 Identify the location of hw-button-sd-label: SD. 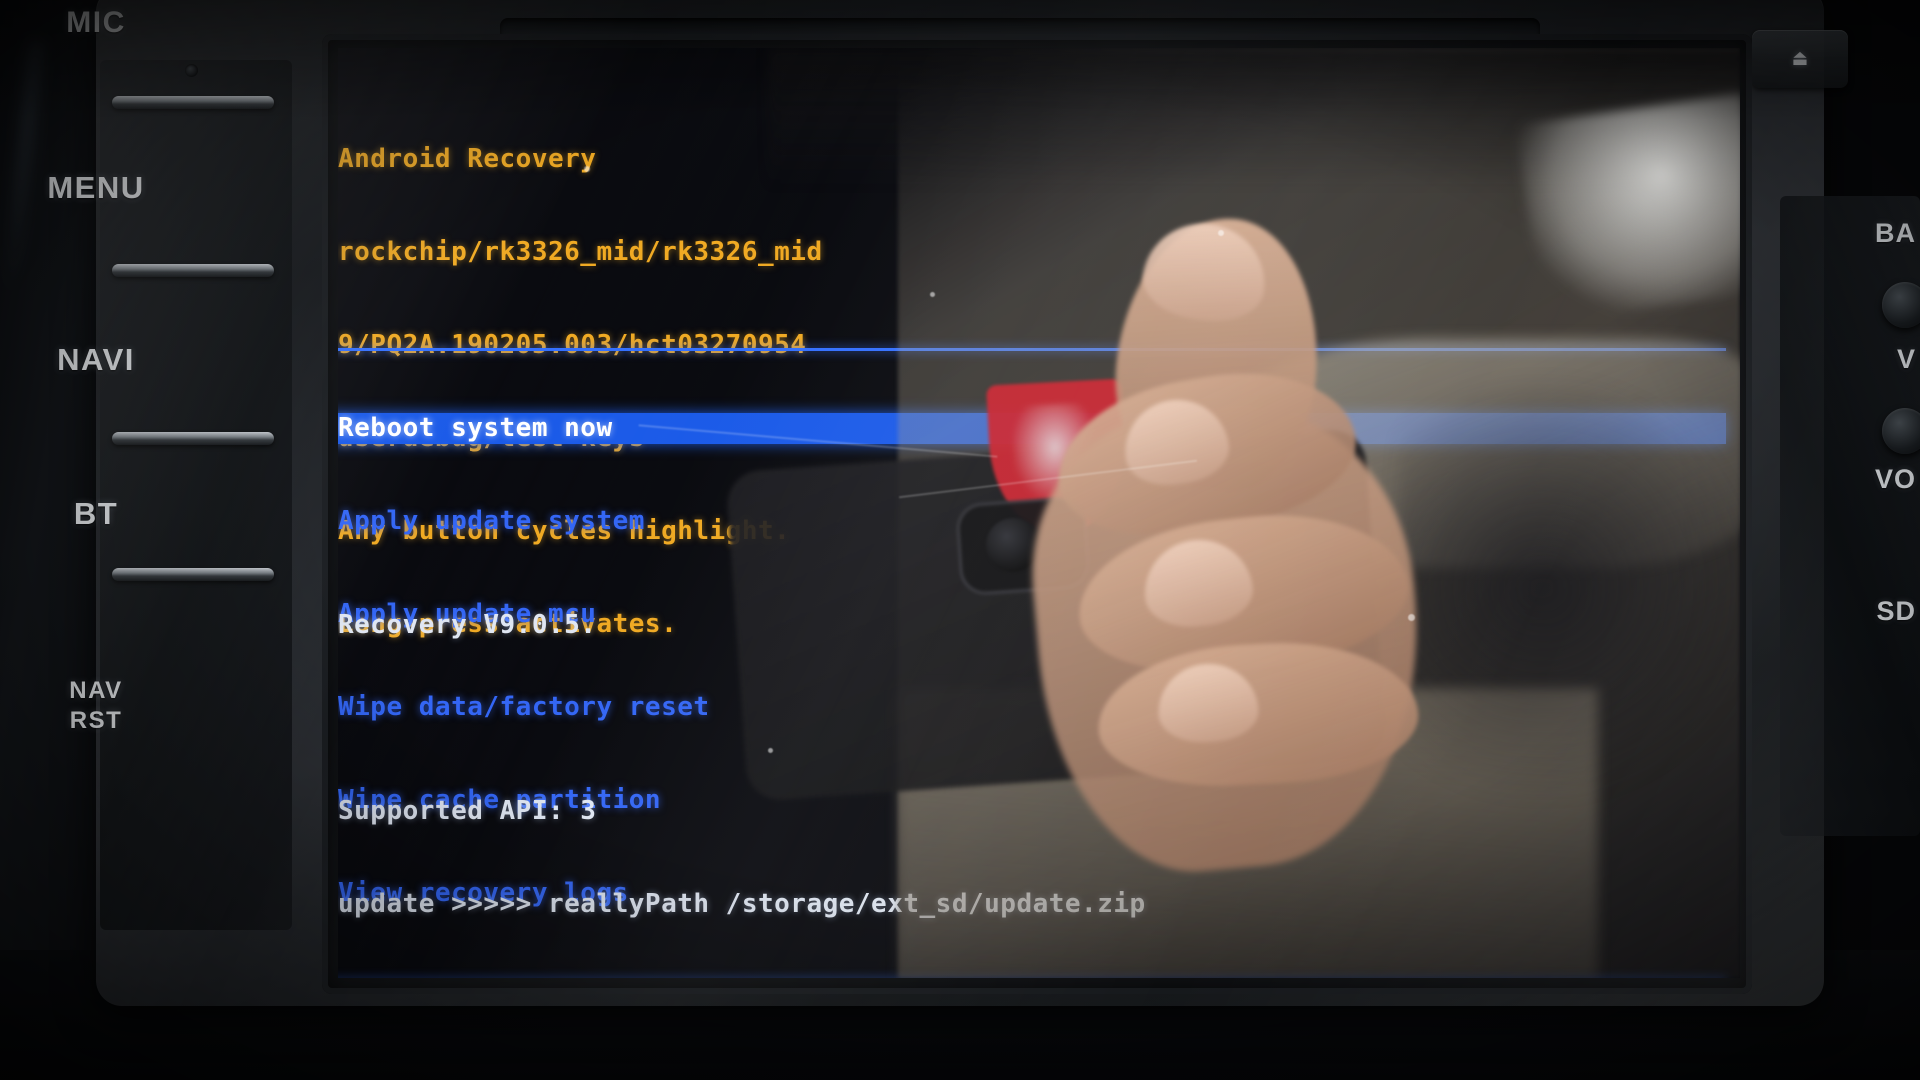
(1896, 611).